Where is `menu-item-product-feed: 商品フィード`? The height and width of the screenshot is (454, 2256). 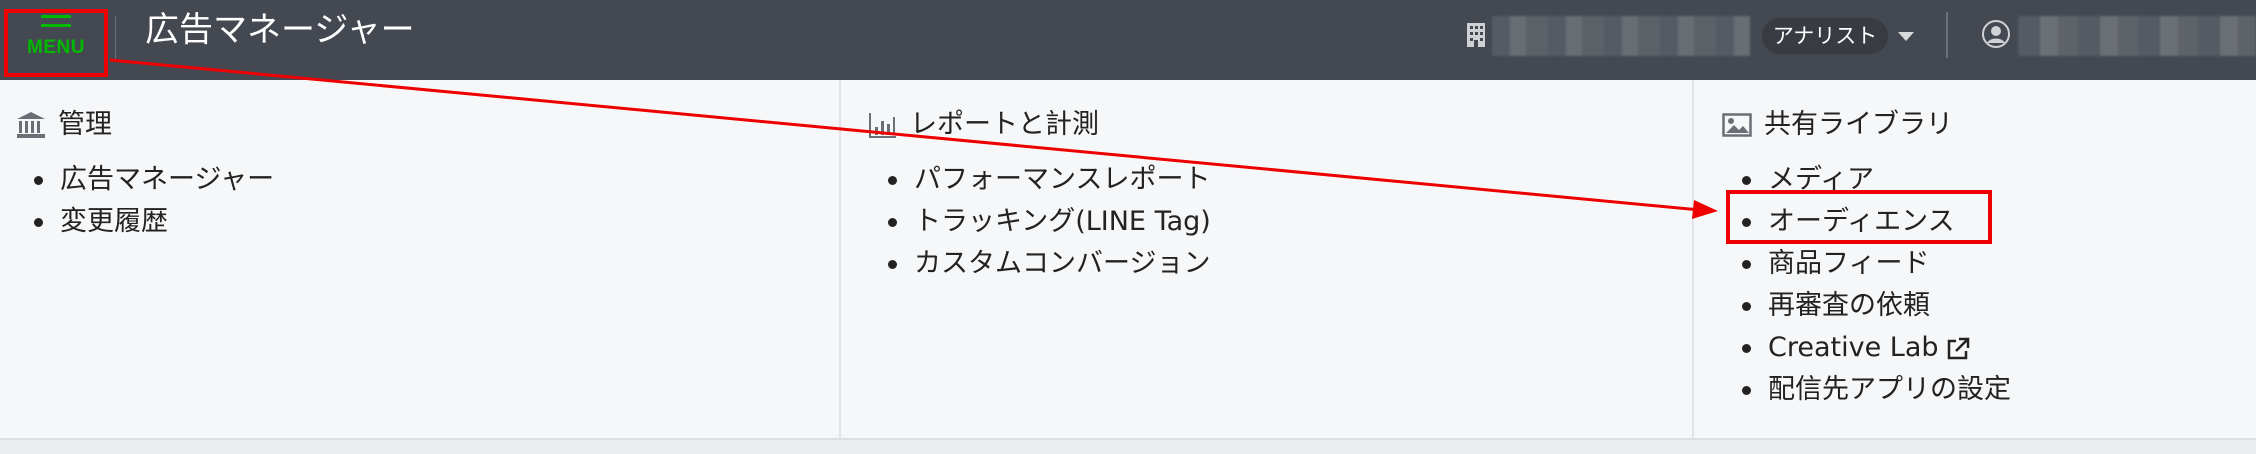 menu-item-product-feed: 商品フィード is located at coordinates (1874, 264).